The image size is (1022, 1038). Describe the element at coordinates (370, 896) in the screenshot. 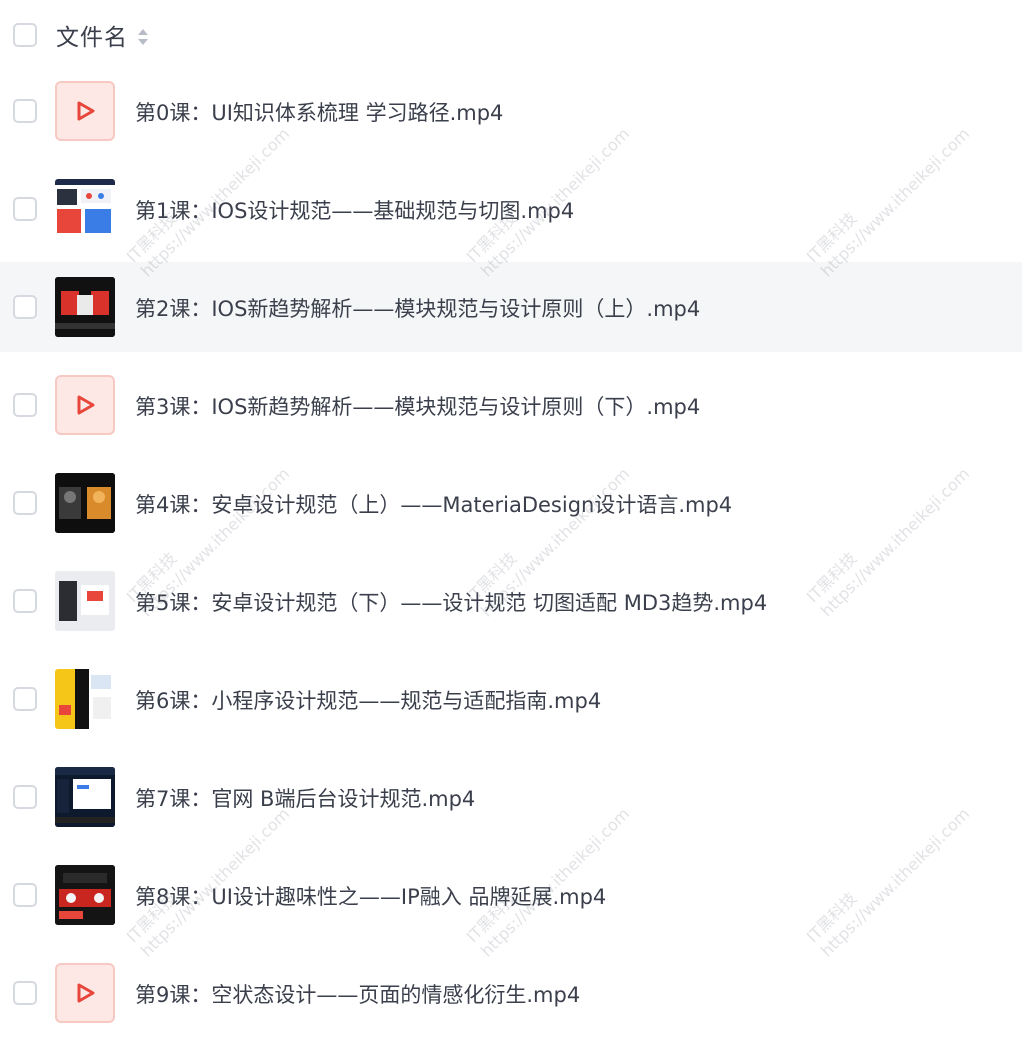

I see `file-name: 第8课：UI设计趣味性之——IP融入 品牌延展.mp4` at that location.